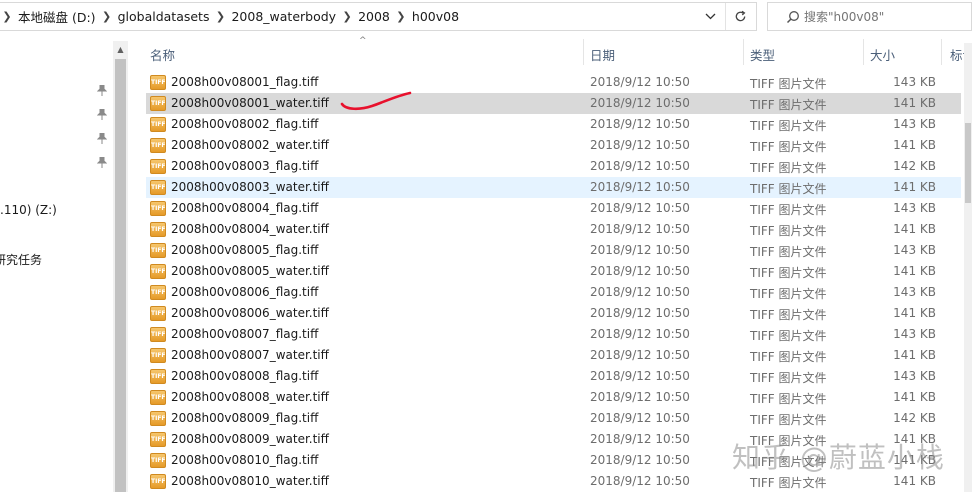 The image size is (972, 492). Describe the element at coordinates (792, 16) in the screenshot. I see `search-icon` at that location.